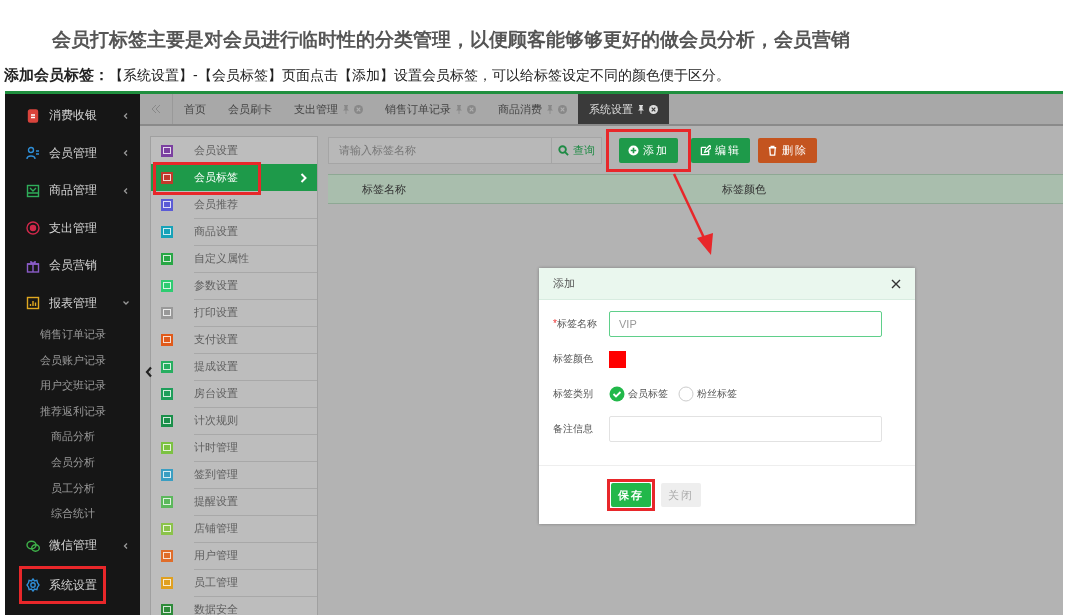 The width and height of the screenshot is (1065, 615). What do you see at coordinates (575, 324) in the screenshot?
I see `field-label: *标签名称` at bounding box center [575, 324].